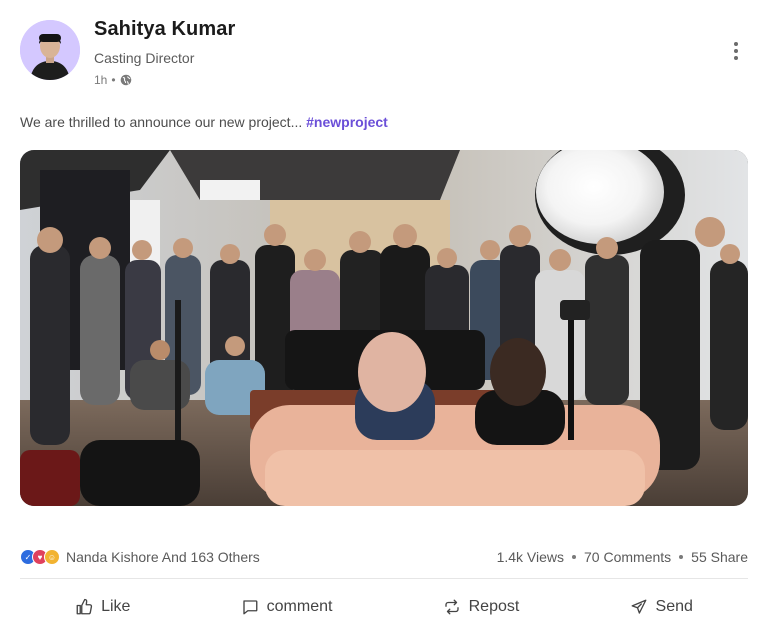 Image resolution: width=768 pixels, height=638 pixels. What do you see at coordinates (494, 606) in the screenshot?
I see `repost-label: Repost` at bounding box center [494, 606].